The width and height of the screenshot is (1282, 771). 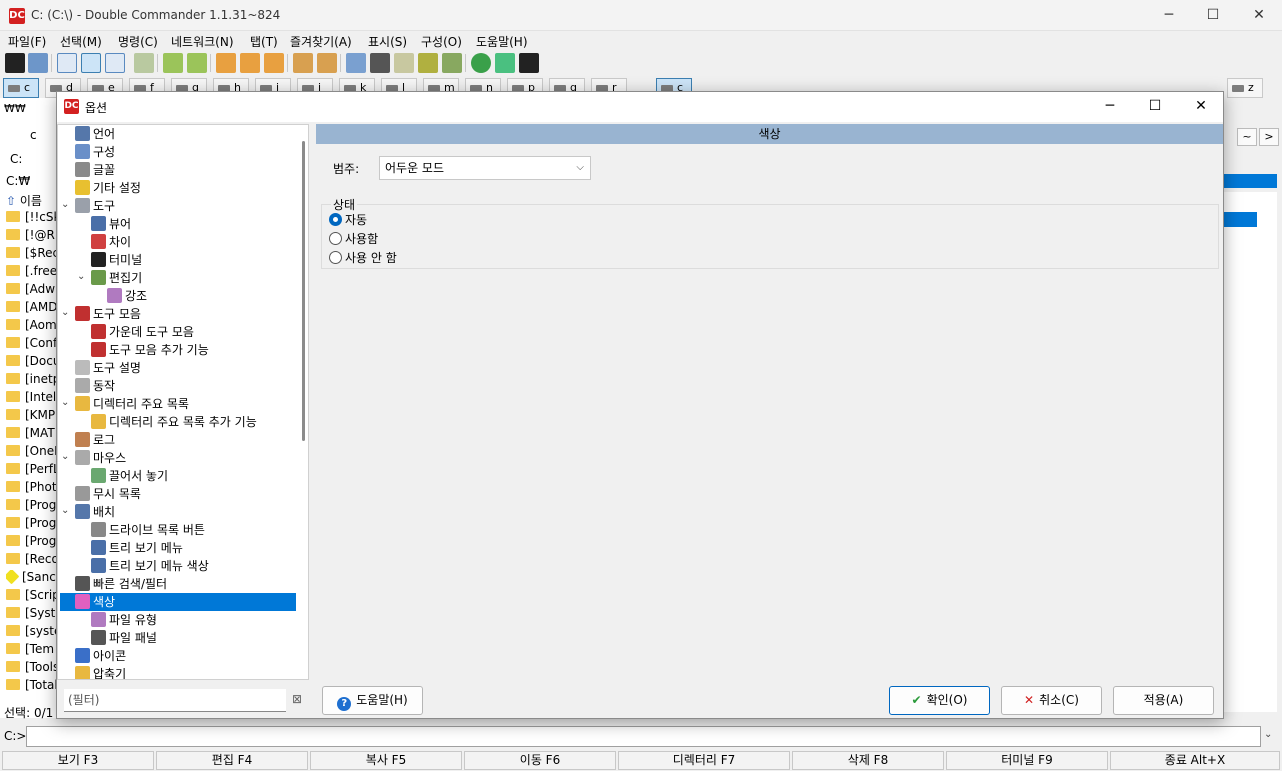 I want to click on menu-help: 도움말(H), so click(x=502, y=41).